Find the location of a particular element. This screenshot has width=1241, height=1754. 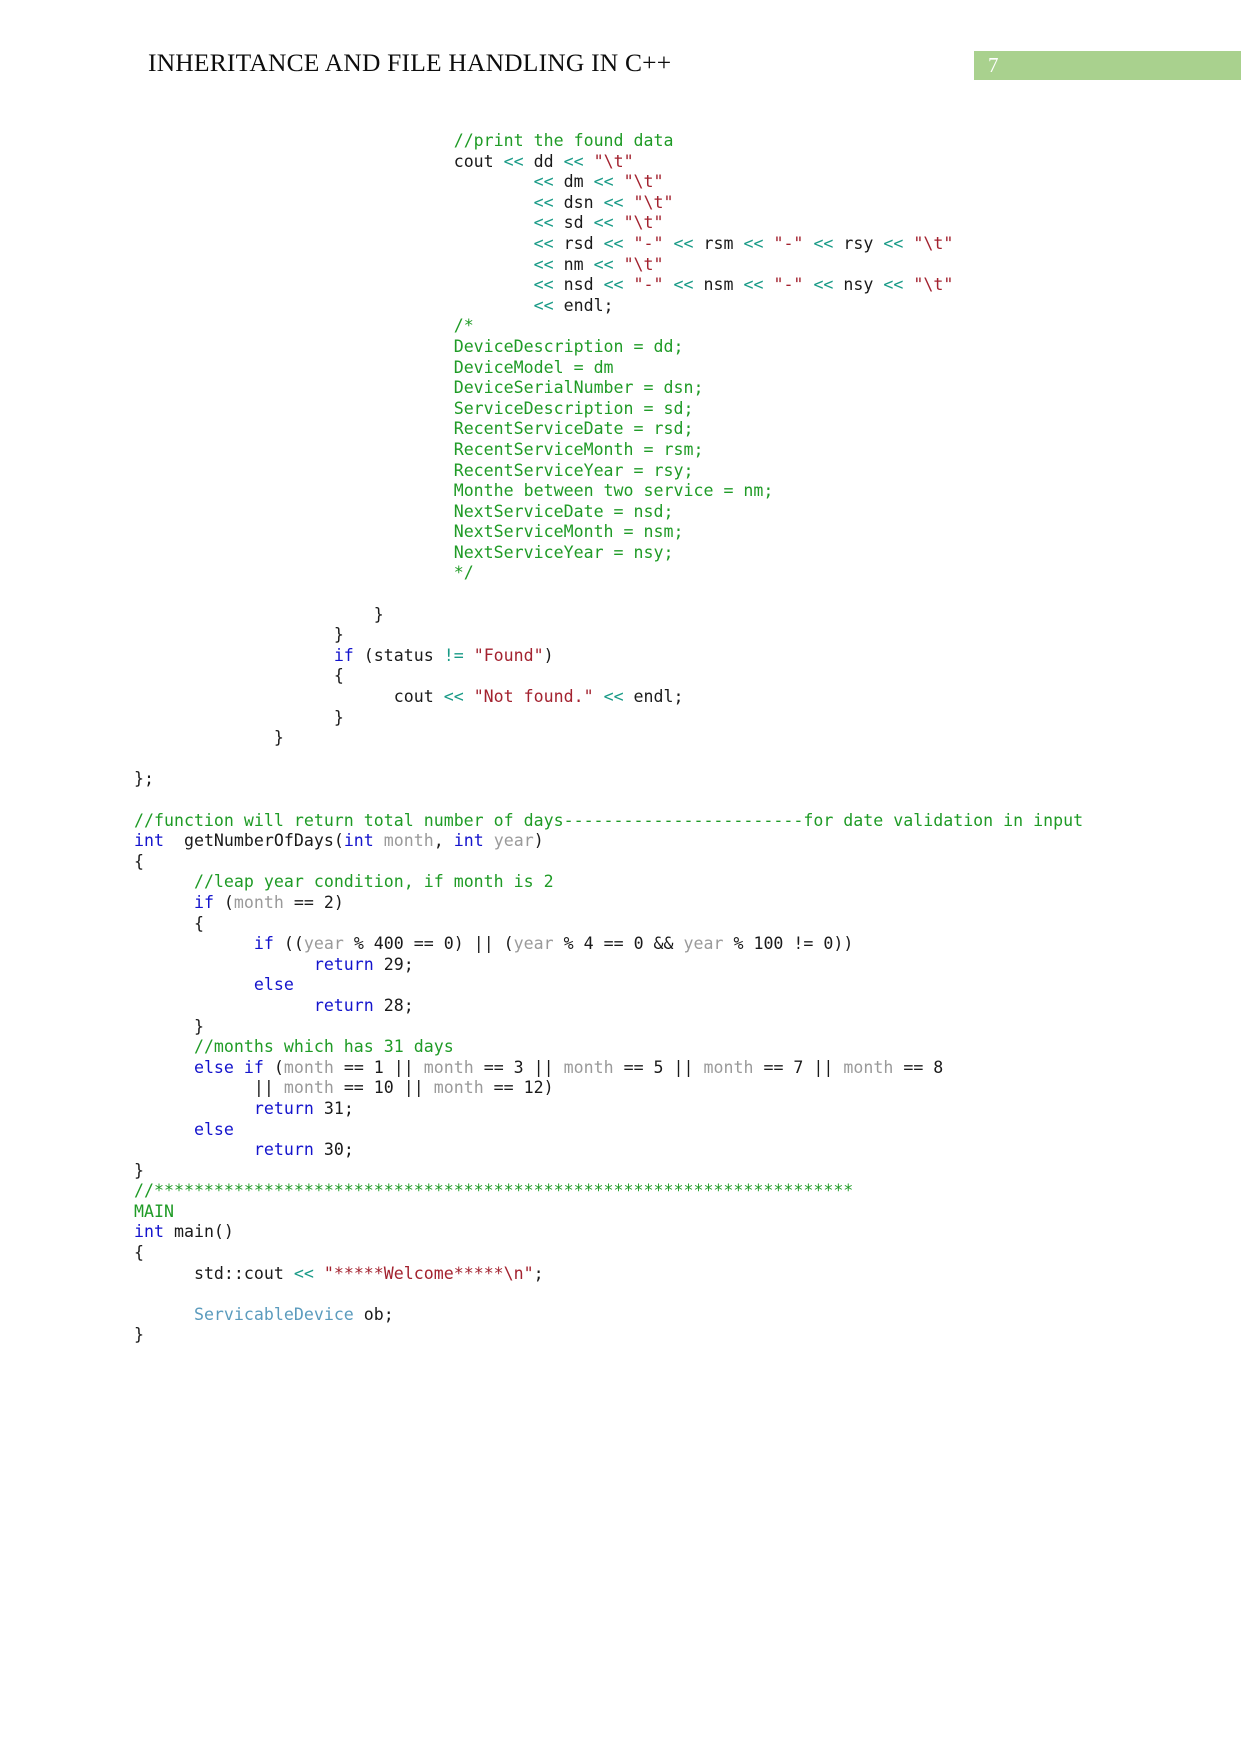

code-token: if is located at coordinates (263, 944).